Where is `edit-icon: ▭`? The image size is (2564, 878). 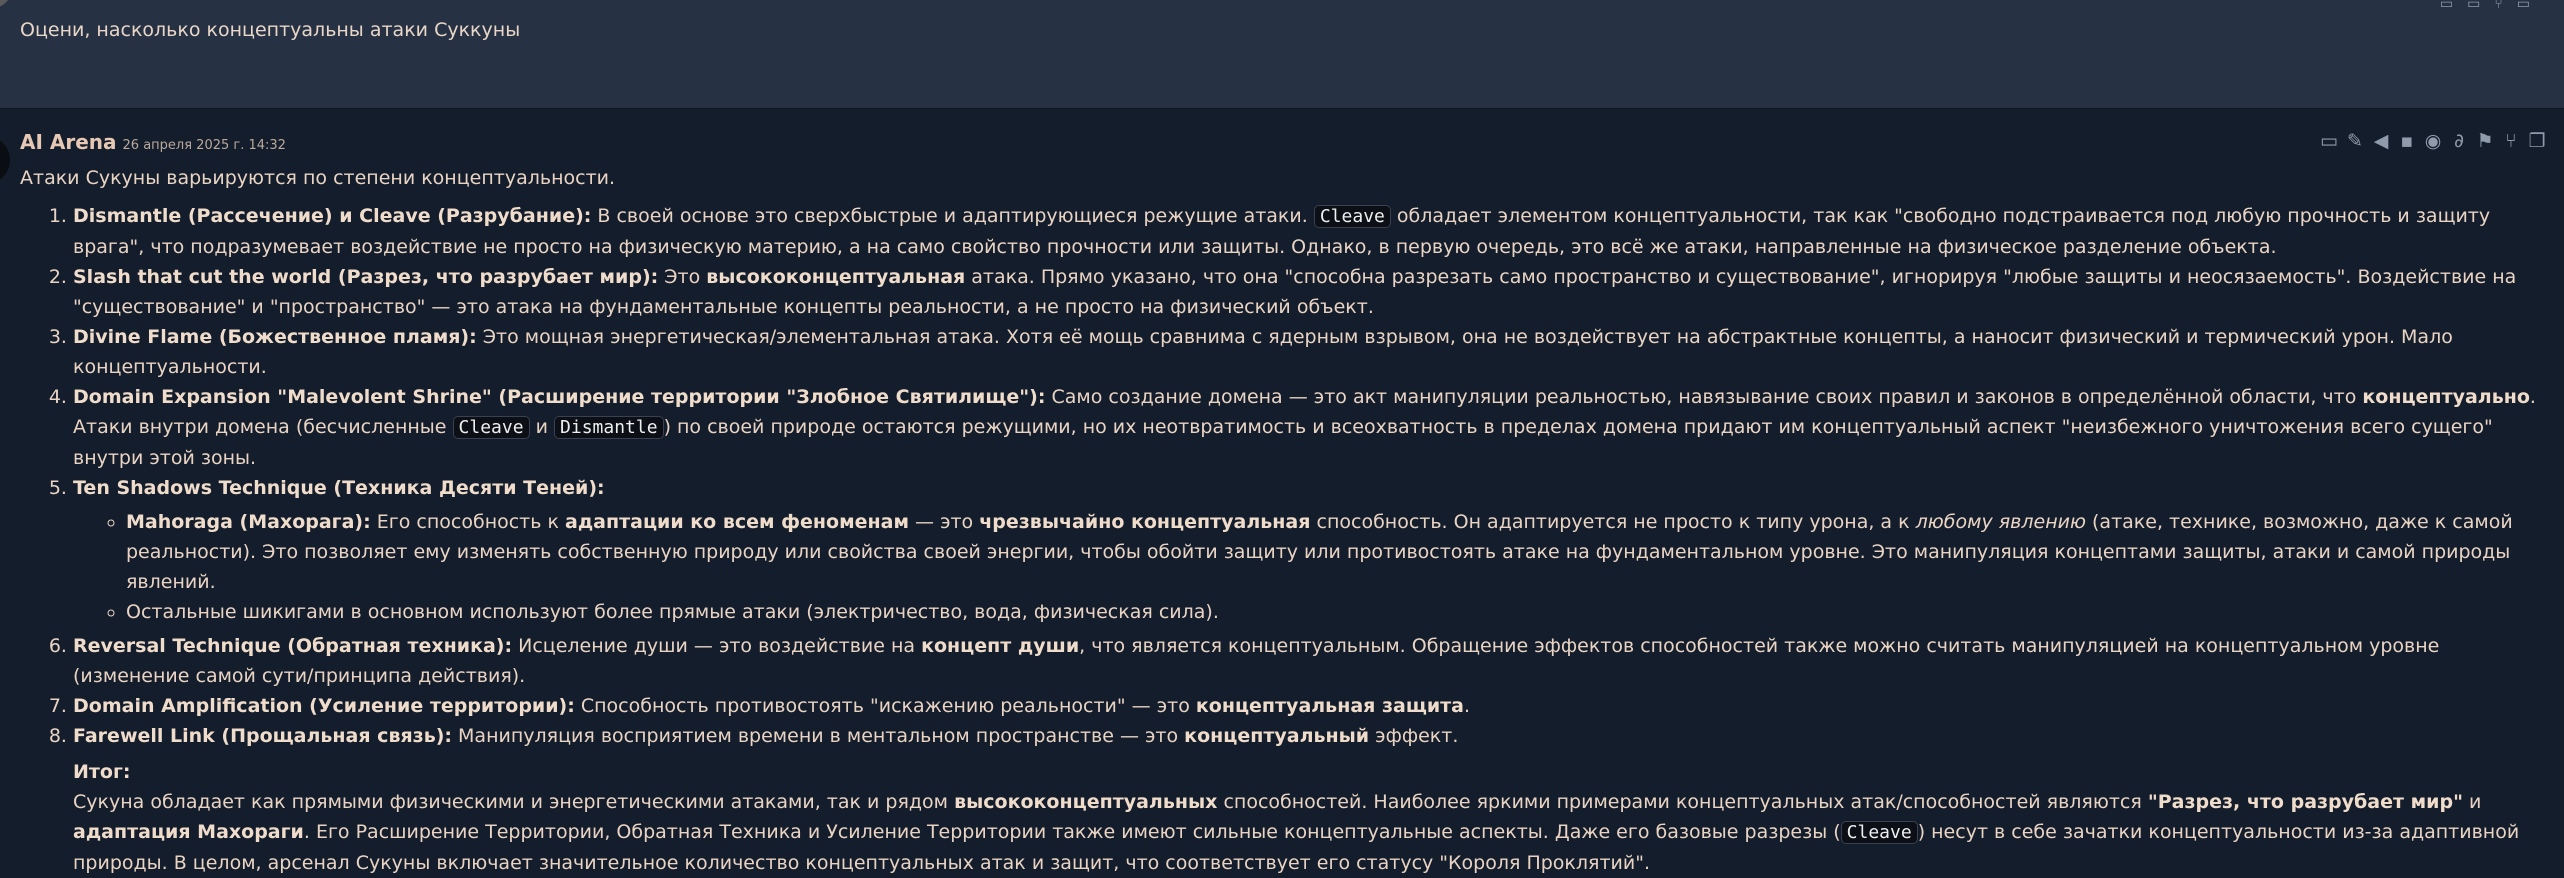 edit-icon: ▭ is located at coordinates (2453, 6).